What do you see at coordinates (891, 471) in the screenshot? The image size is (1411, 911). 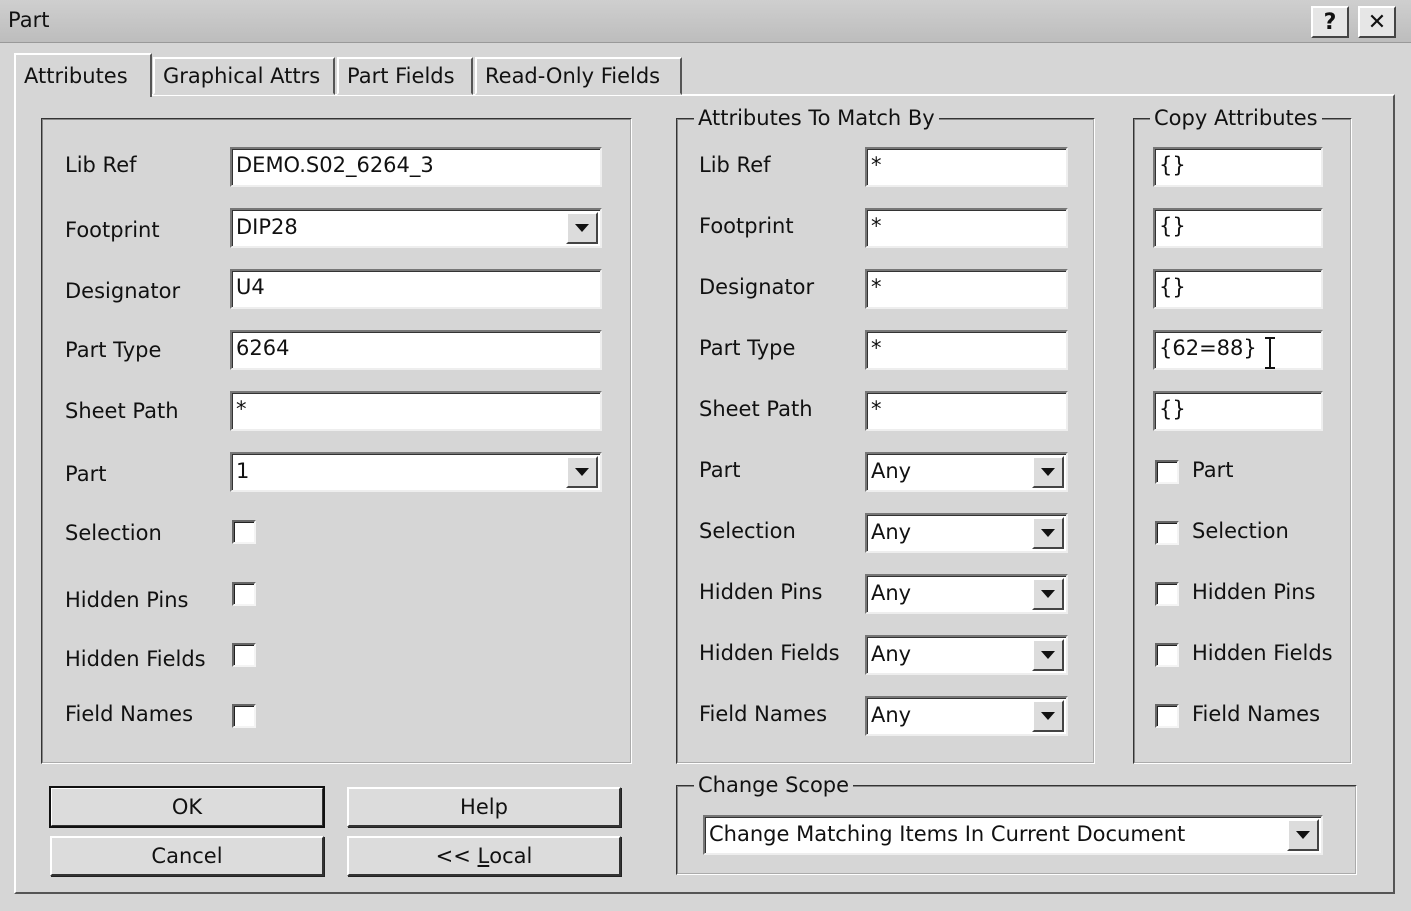 I see `match-part-value: Any` at bounding box center [891, 471].